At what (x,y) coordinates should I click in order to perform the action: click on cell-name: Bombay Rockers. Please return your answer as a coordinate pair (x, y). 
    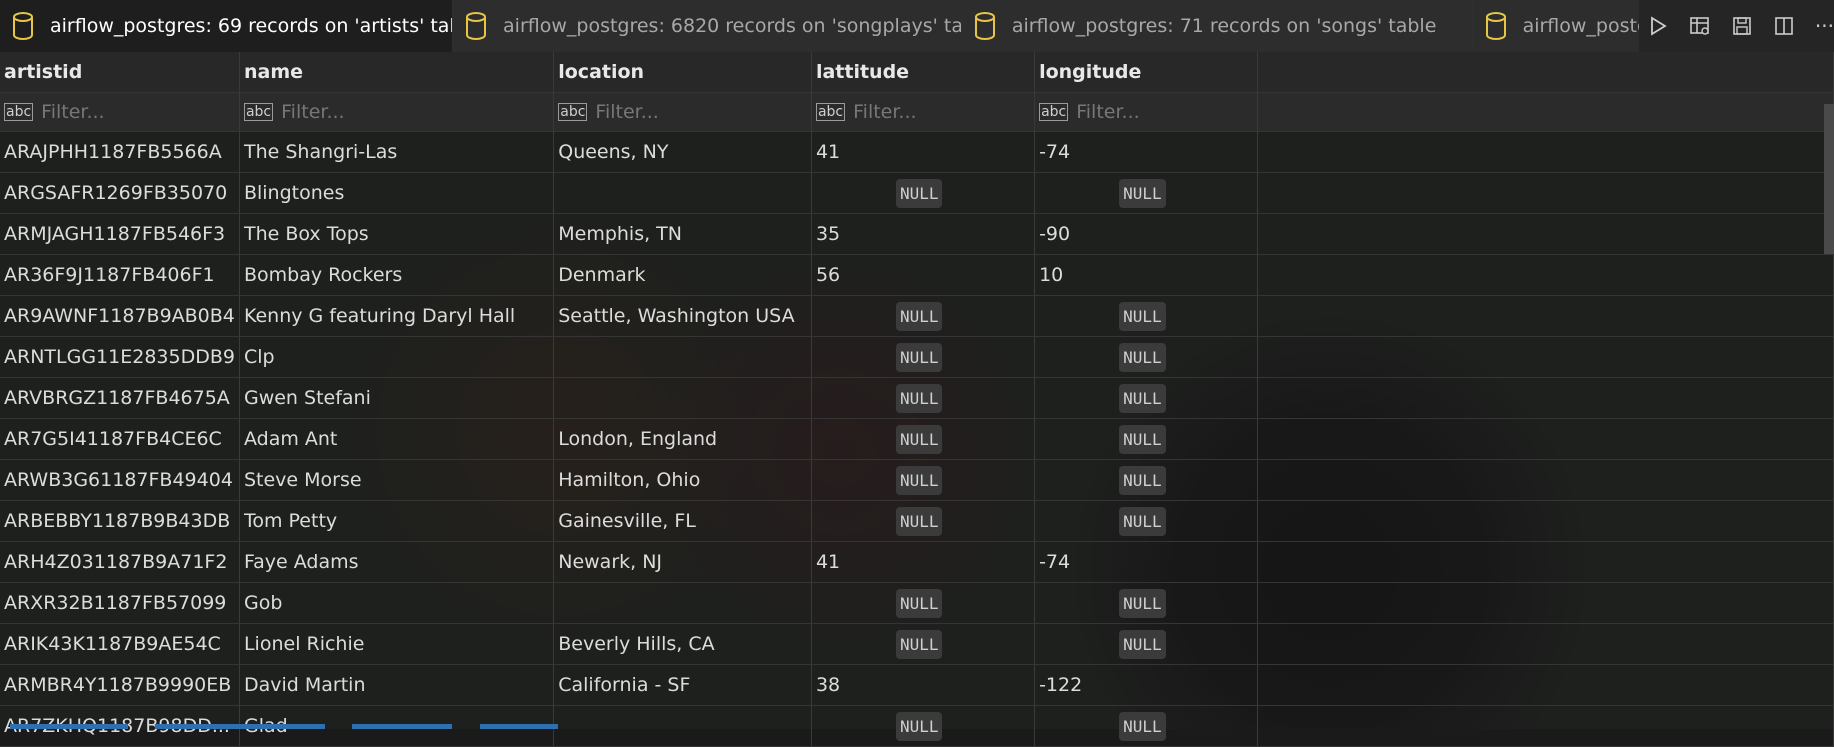
    Looking at the image, I should click on (397, 275).